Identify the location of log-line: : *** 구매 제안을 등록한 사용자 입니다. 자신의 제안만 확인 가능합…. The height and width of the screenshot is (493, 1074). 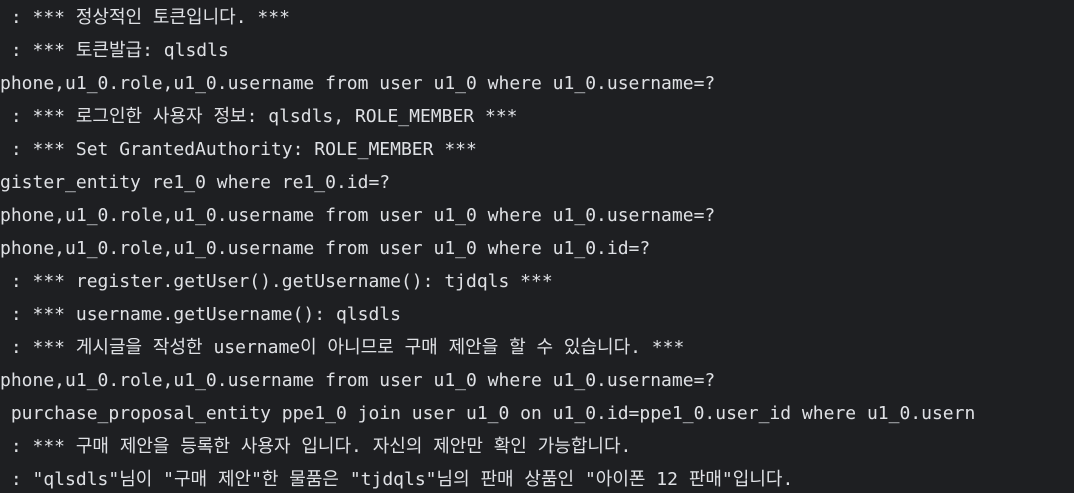
(316, 446).